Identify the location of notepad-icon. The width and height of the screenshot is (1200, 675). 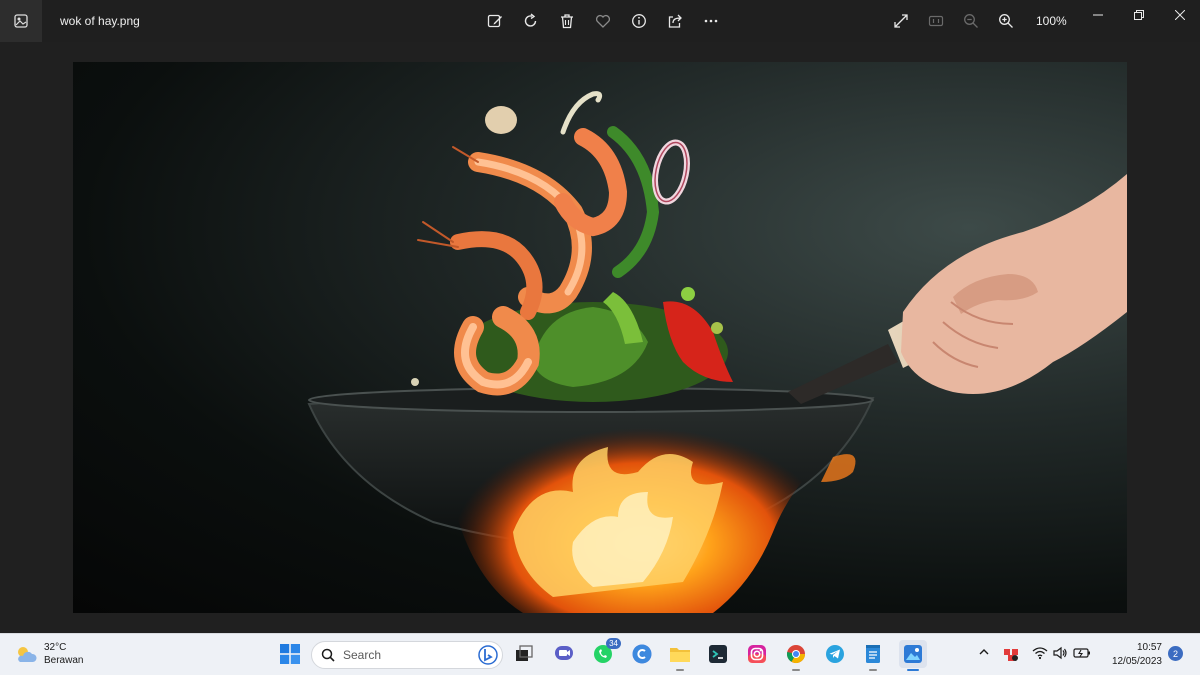
(873, 656).